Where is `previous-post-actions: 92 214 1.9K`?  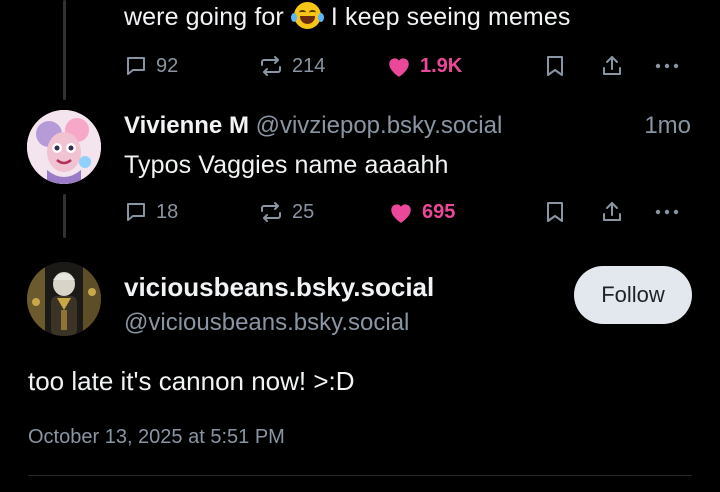
previous-post-actions: 92 214 1.9K is located at coordinates (404, 66).